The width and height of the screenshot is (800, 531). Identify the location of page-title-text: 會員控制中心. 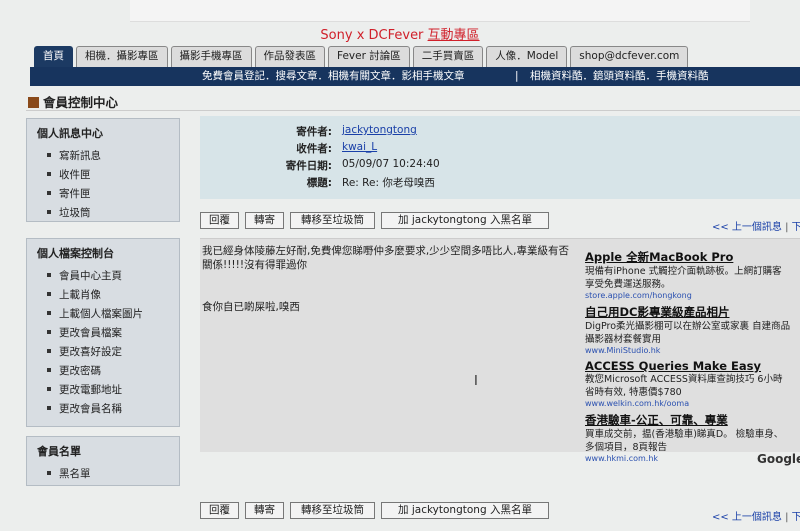
(81, 102).